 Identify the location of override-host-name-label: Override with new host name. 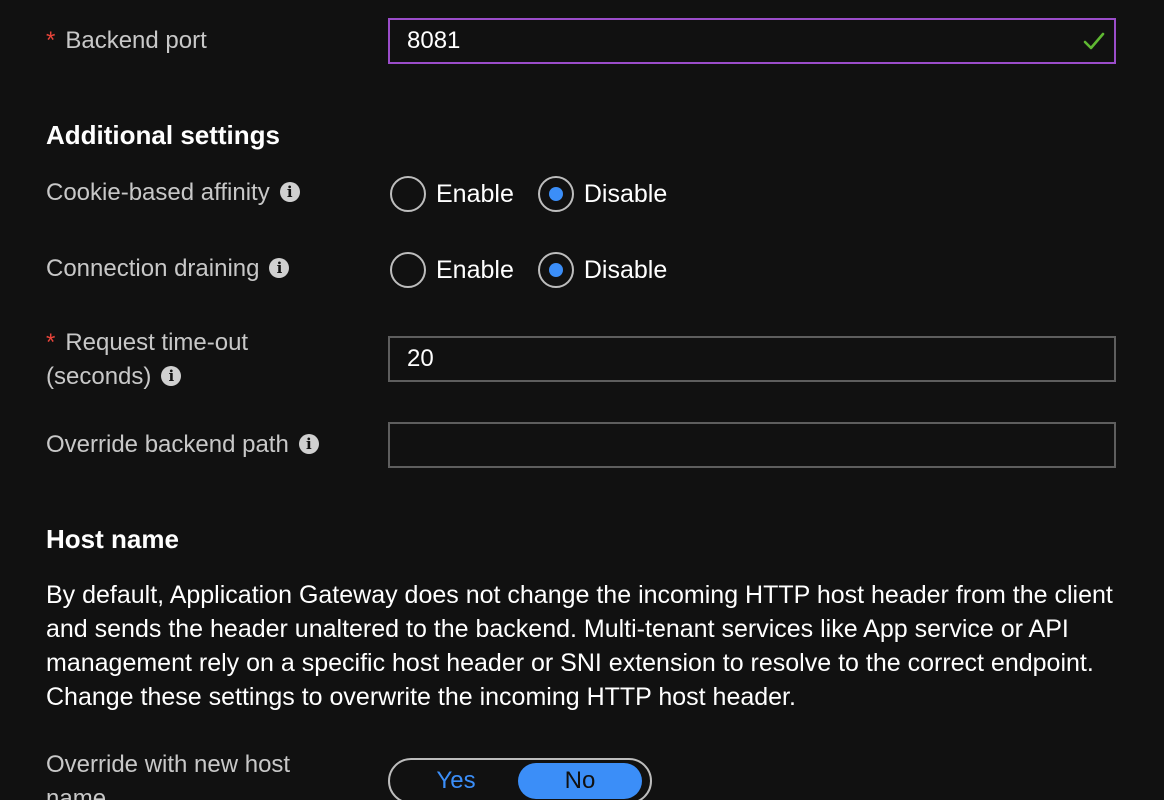
(168, 775).